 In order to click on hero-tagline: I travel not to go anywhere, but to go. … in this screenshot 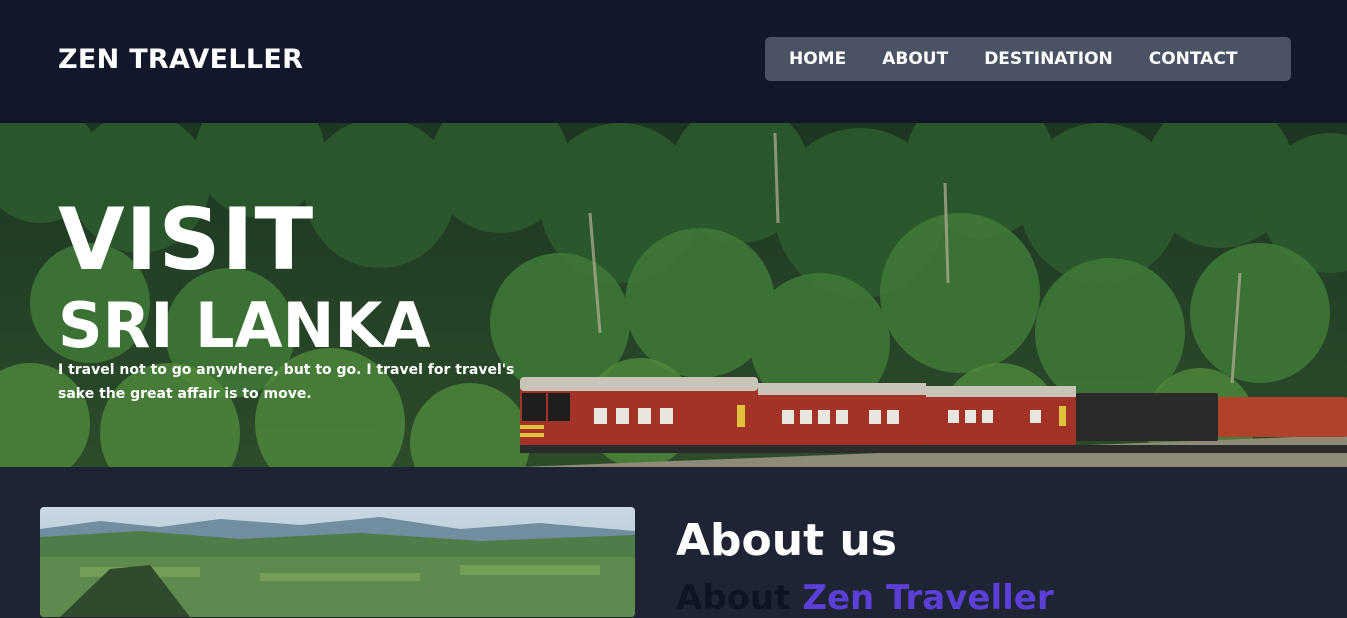, I will do `click(286, 382)`.